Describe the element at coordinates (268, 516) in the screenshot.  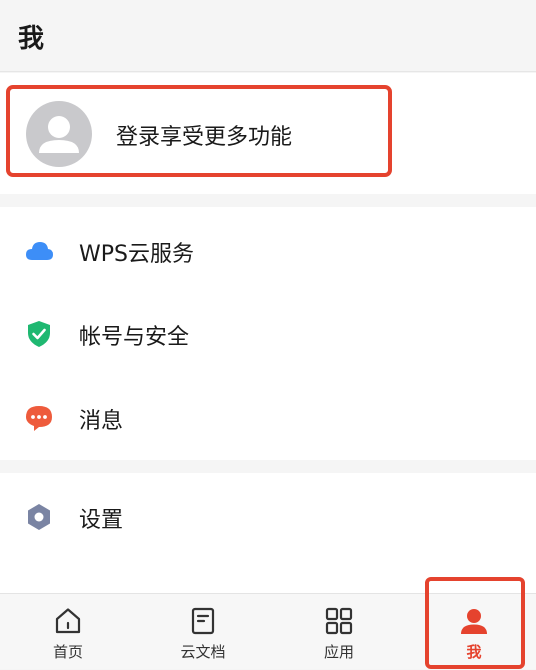
I see `menu-item-settings: 设置` at that location.